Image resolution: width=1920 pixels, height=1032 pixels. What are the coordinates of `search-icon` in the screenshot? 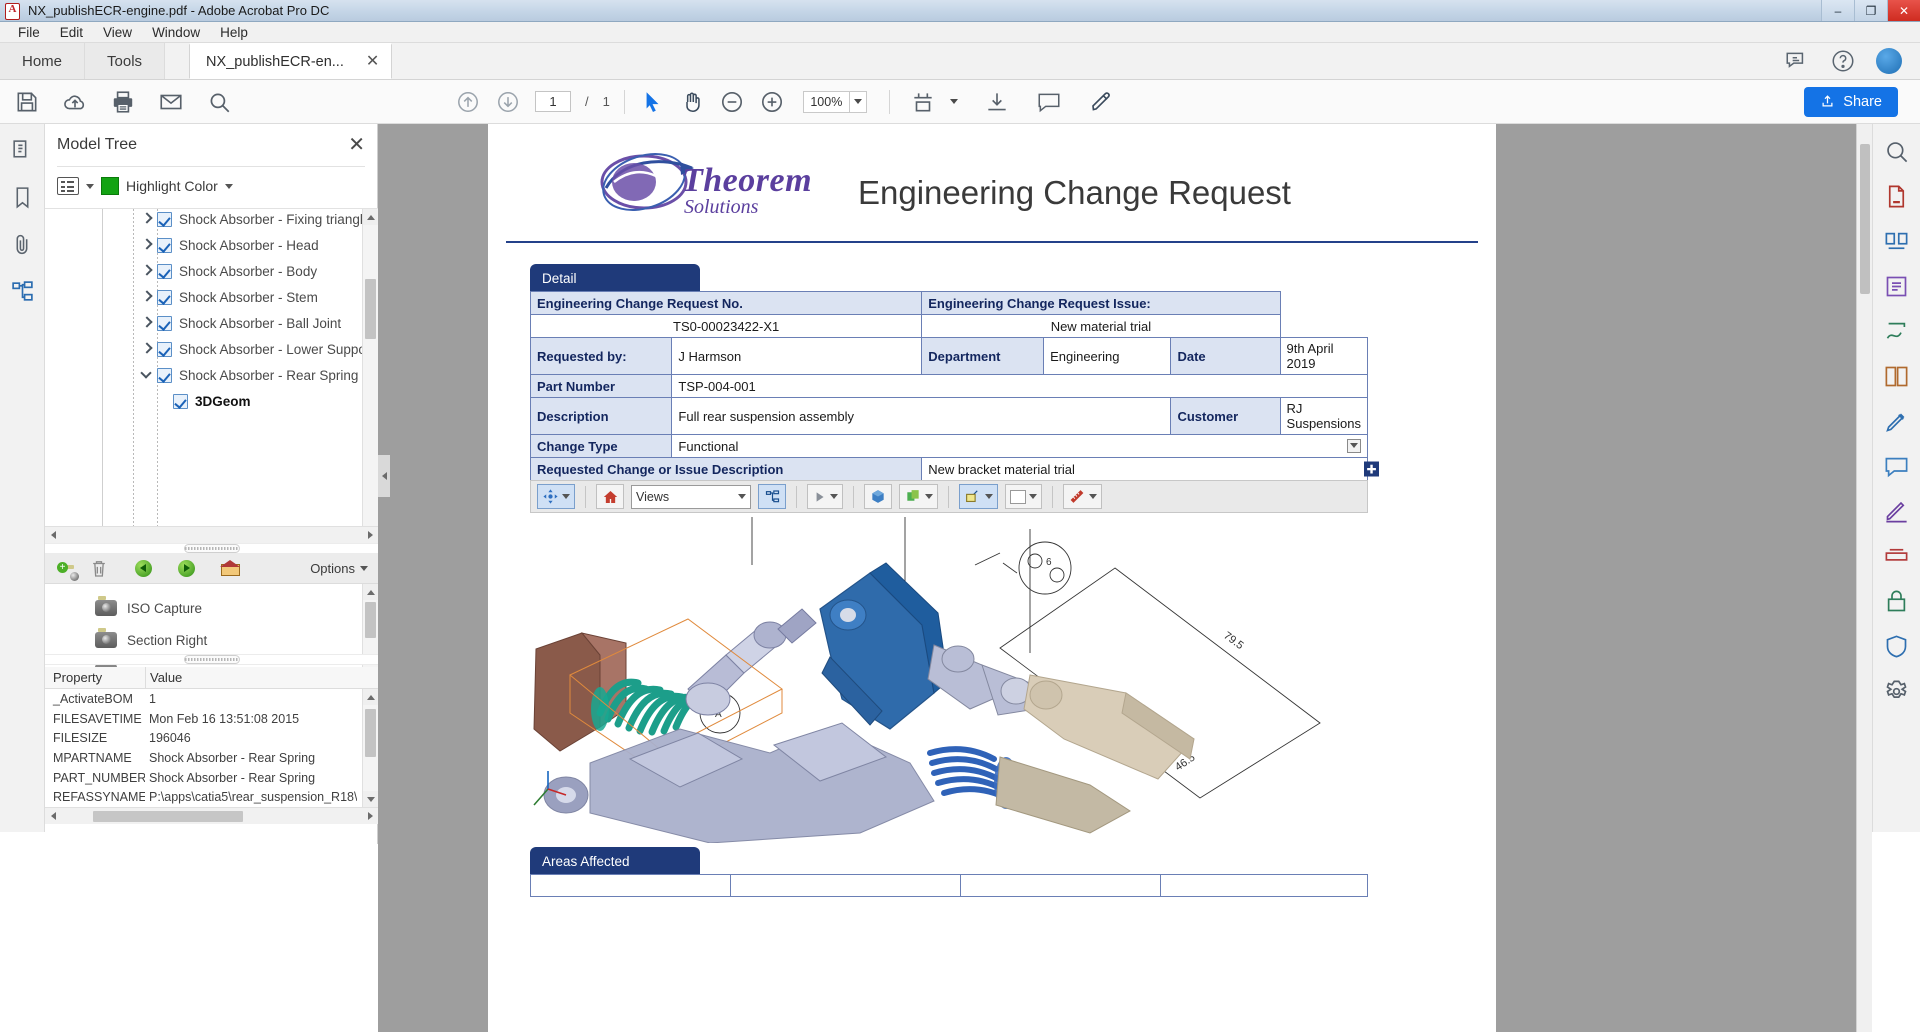 It's located at (219, 102).